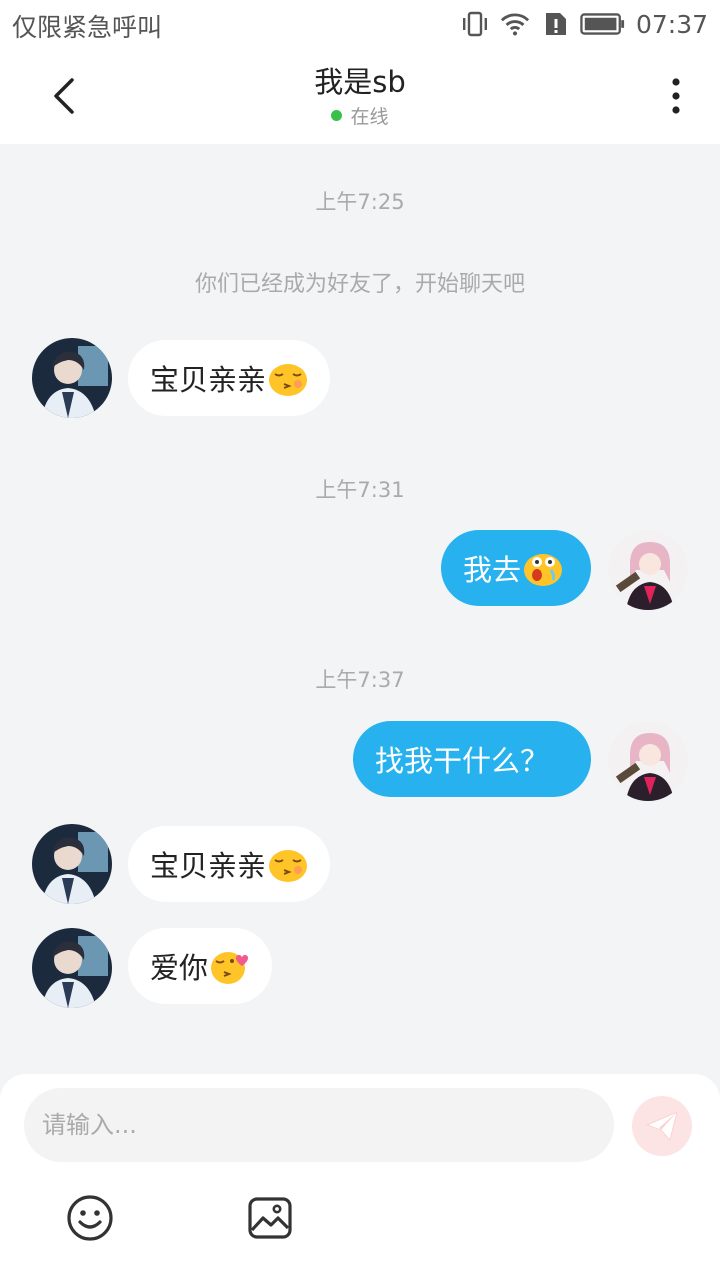 This screenshot has height=1280, width=720. I want to click on message-input, so click(319, 1125).